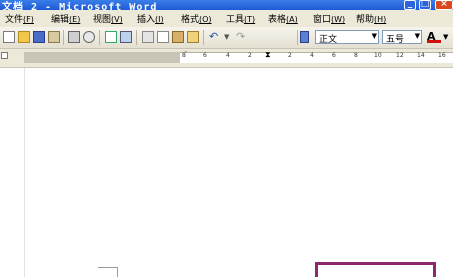  Describe the element at coordinates (106, 57) in the screenshot. I see `ruler-left-margin: 8` at that location.